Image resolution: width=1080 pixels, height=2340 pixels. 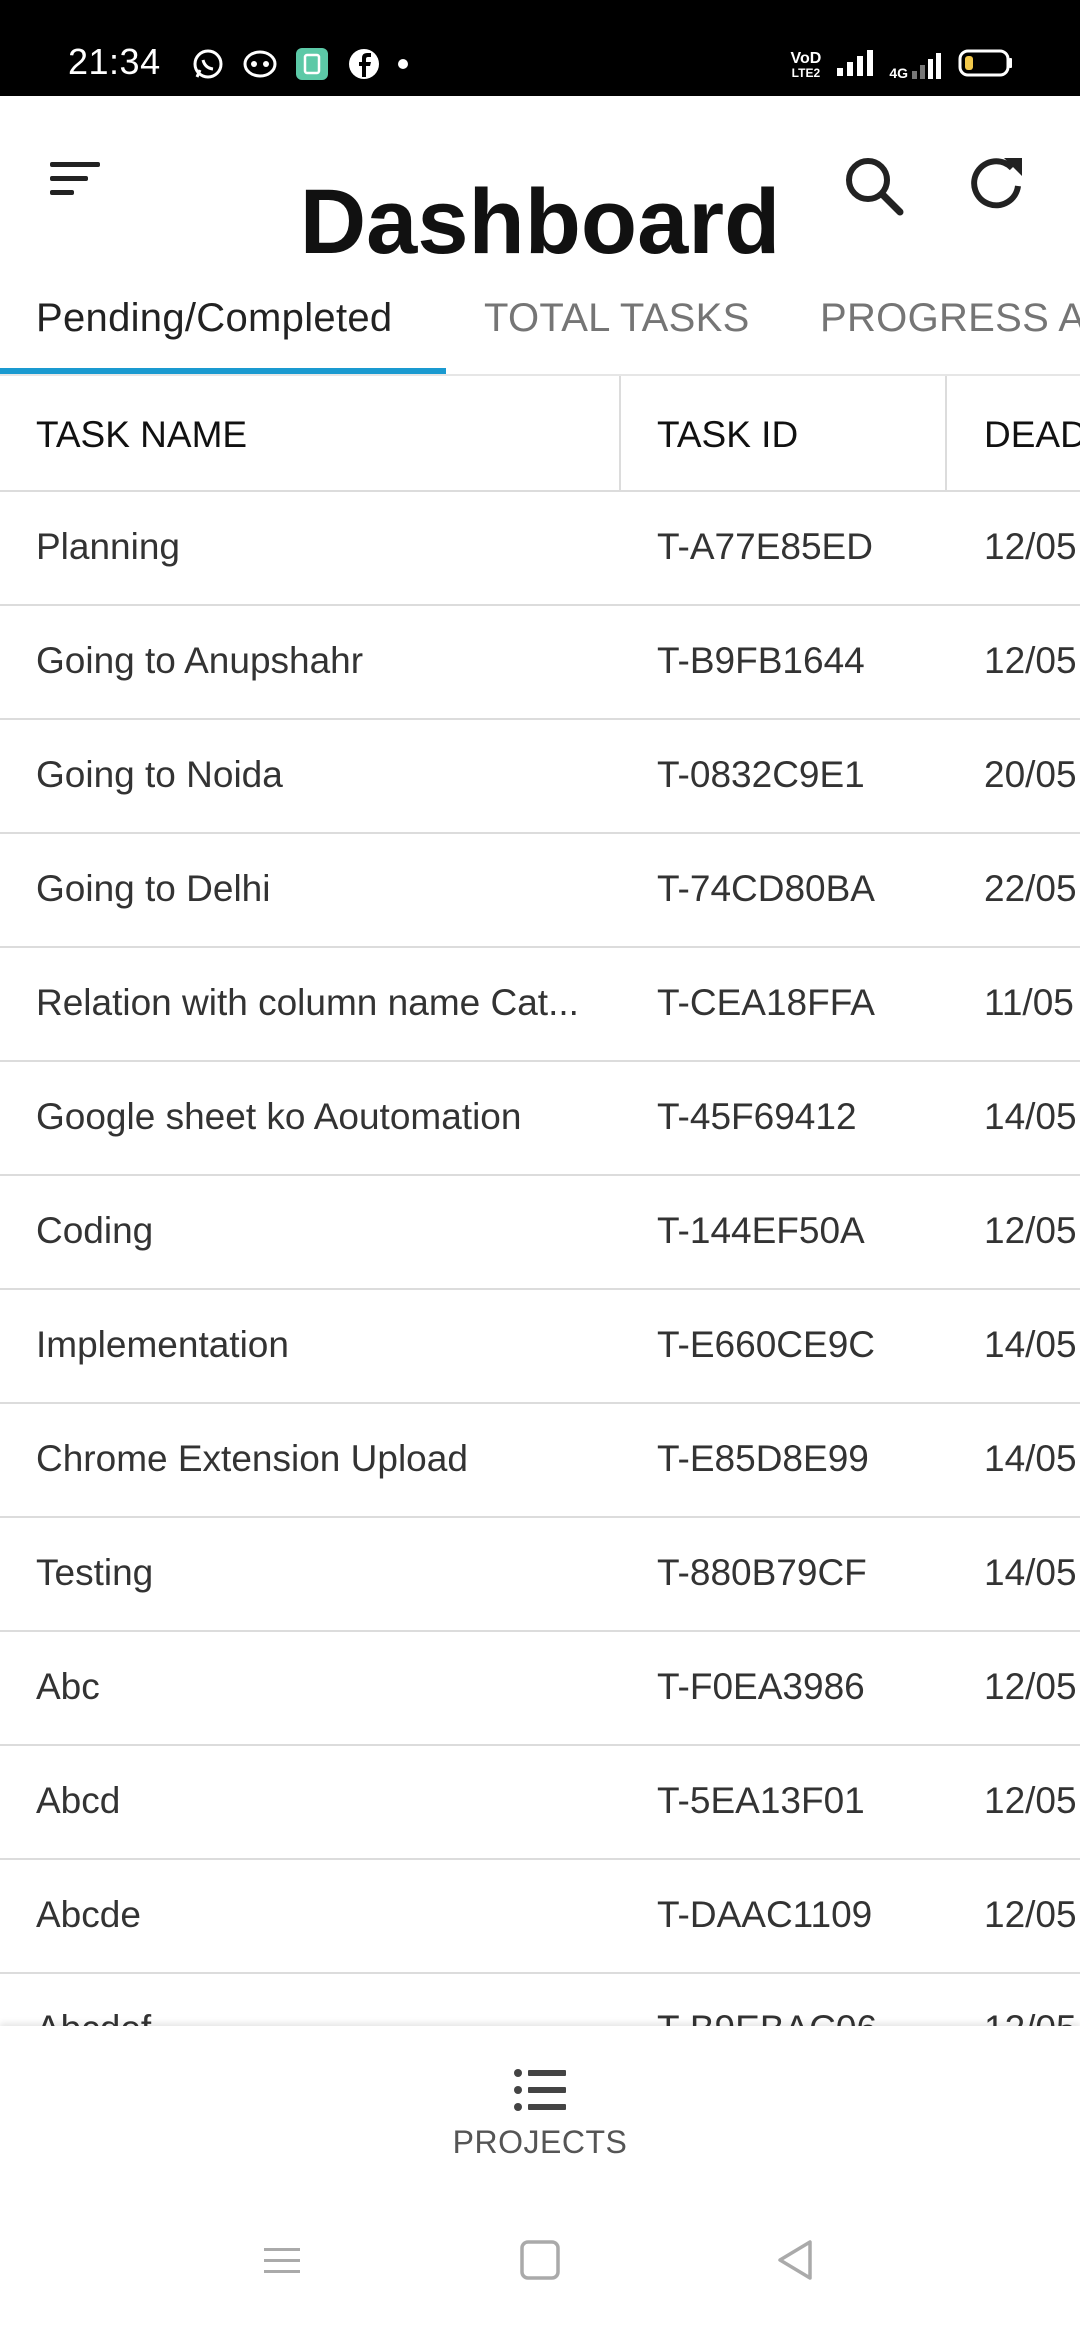 What do you see at coordinates (540, 2260) in the screenshot?
I see `home-icon` at bounding box center [540, 2260].